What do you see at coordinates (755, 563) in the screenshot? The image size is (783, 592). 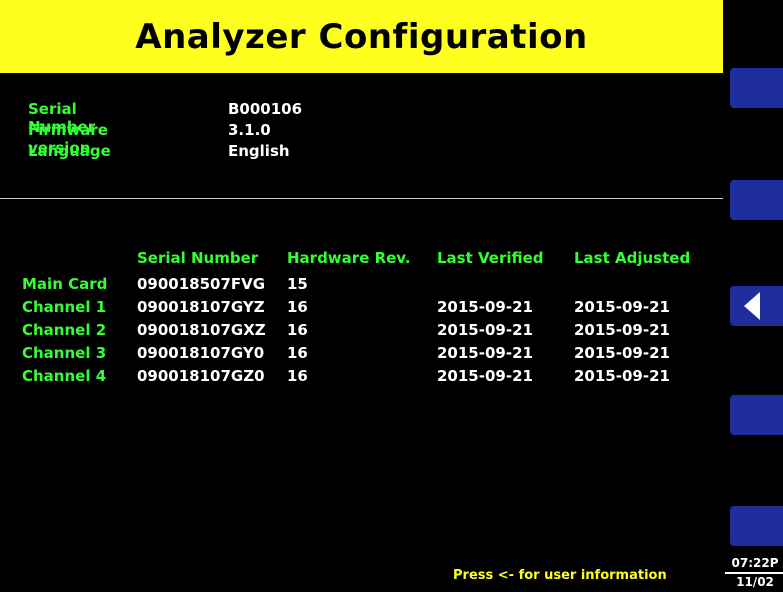 I see `clock-time: 07:22P` at bounding box center [755, 563].